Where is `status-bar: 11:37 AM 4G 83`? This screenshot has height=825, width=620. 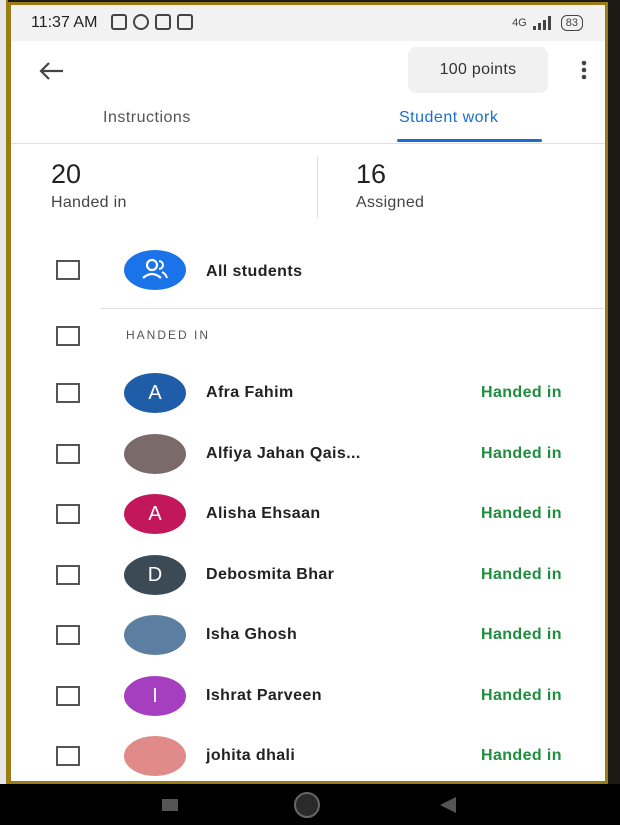 status-bar: 11:37 AM 4G 83 is located at coordinates (308, 23).